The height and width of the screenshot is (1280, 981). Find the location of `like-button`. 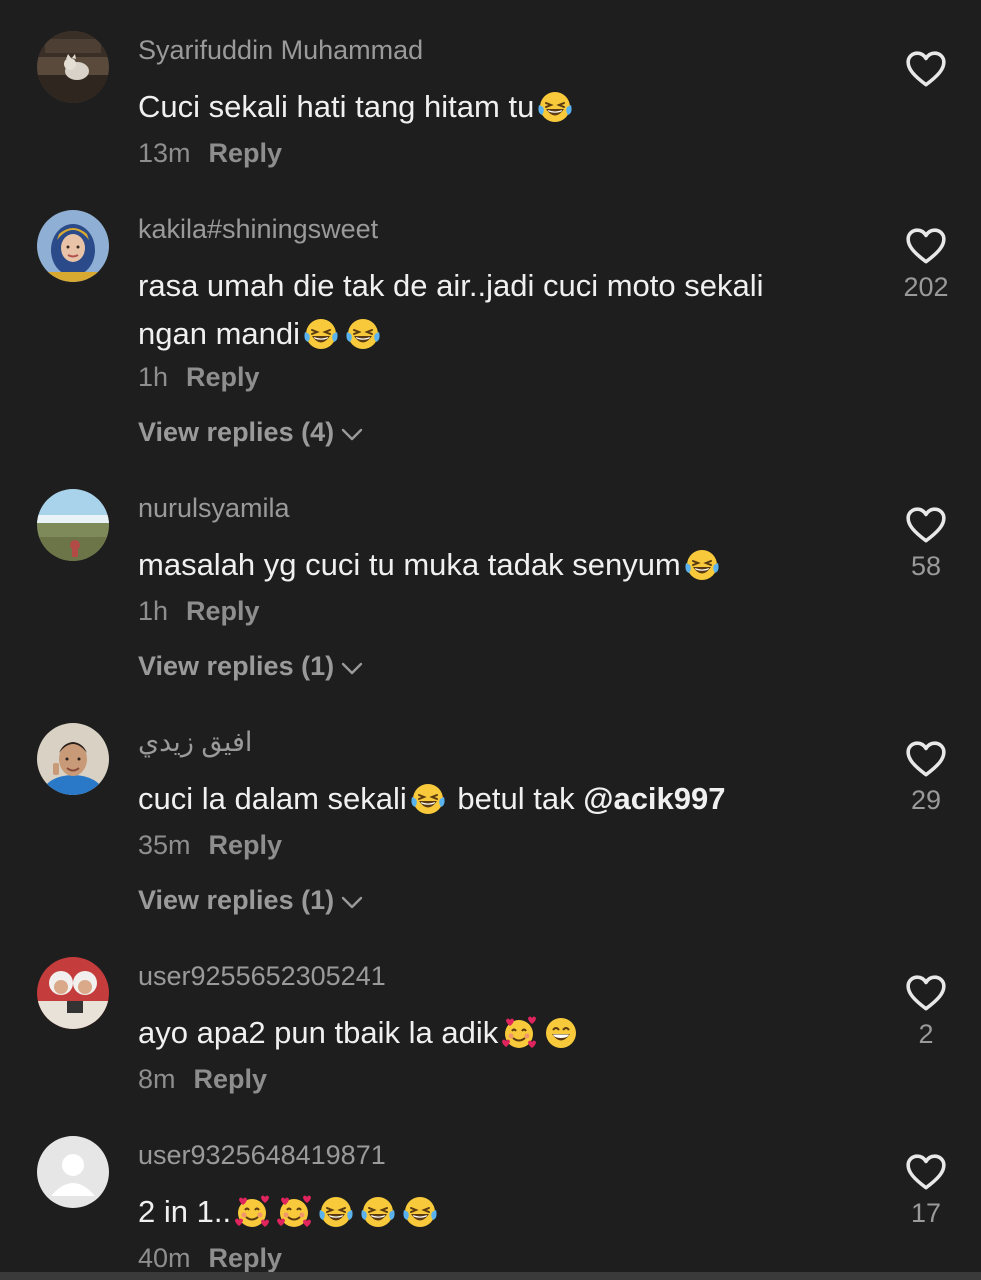

like-button is located at coordinates (926, 70).